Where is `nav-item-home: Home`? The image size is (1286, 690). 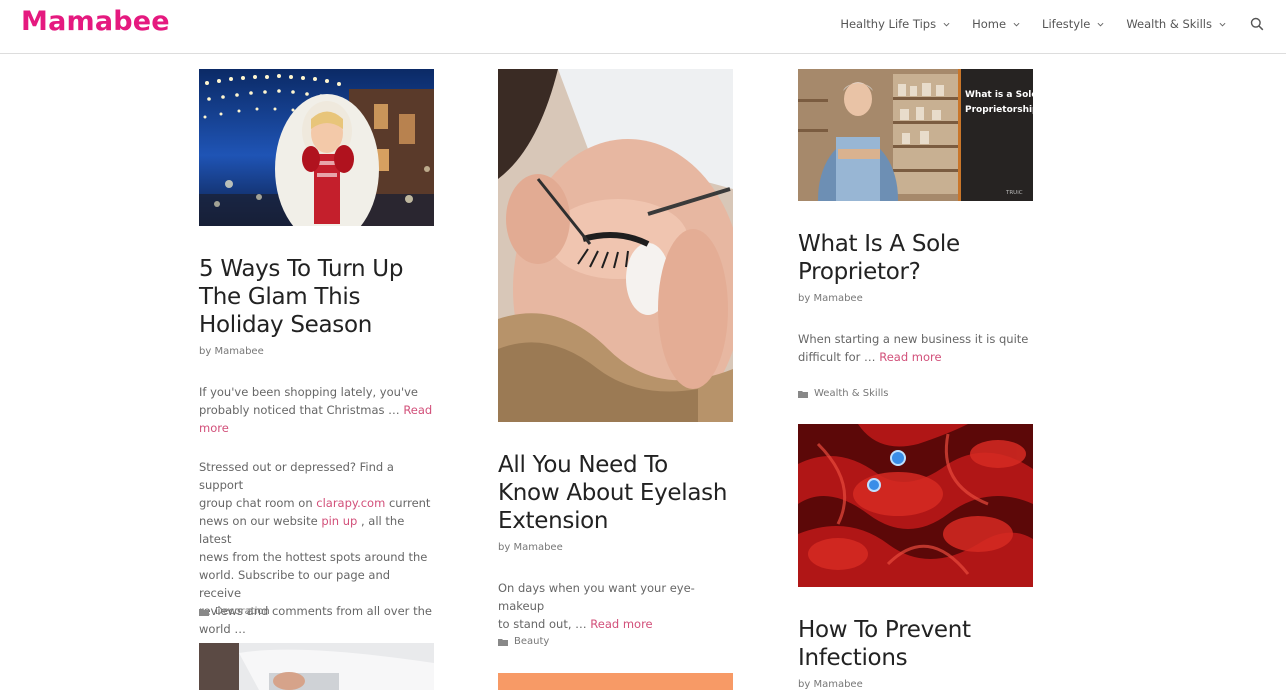 nav-item-home: Home is located at coordinates (996, 24).